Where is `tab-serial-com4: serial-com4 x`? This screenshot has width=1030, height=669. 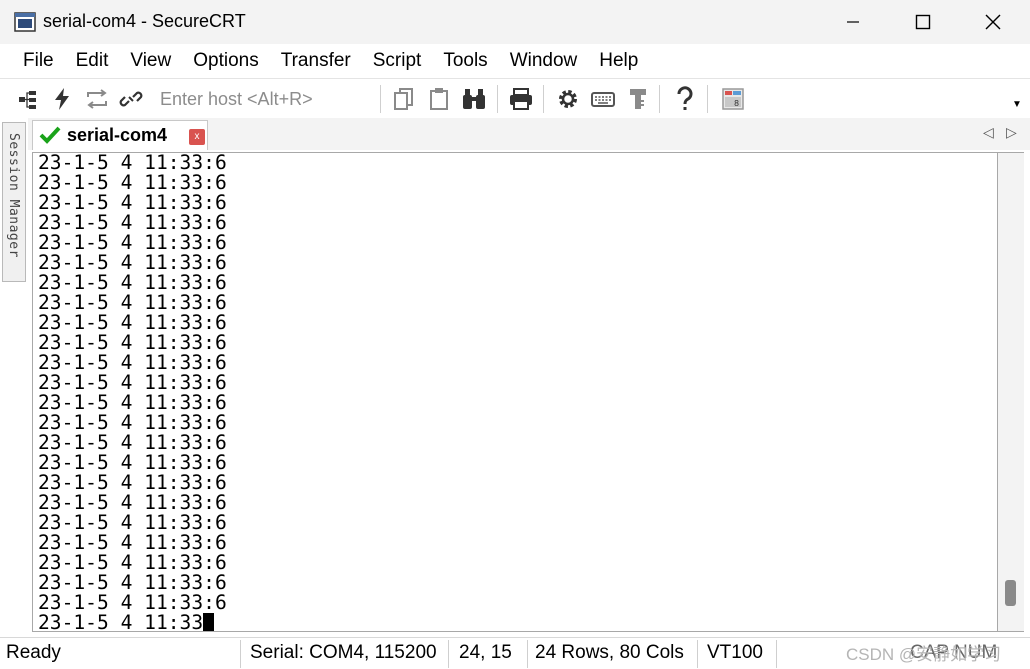 tab-serial-com4: serial-com4 x is located at coordinates (120, 135).